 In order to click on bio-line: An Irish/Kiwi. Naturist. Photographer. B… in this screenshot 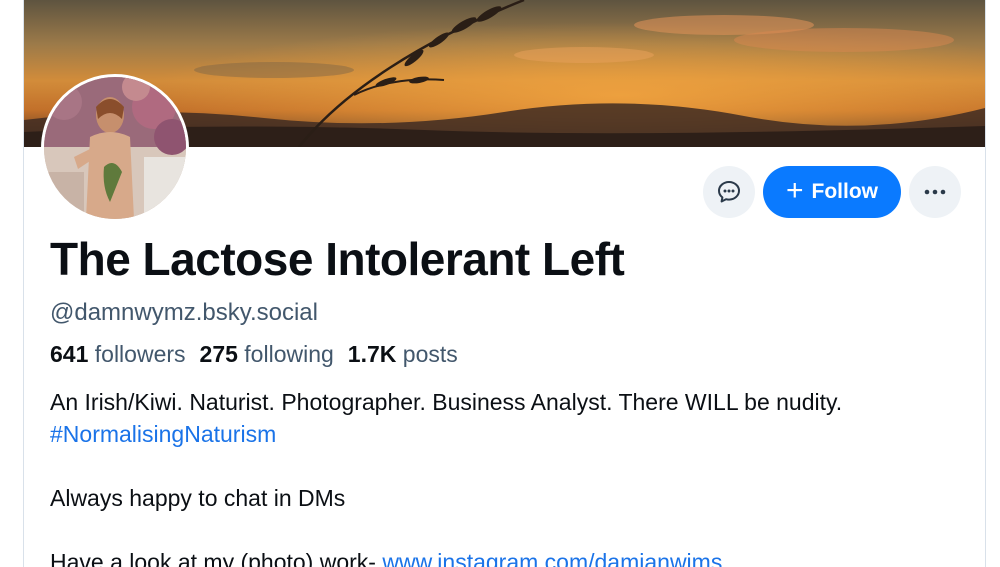, I will do `click(446, 402)`.